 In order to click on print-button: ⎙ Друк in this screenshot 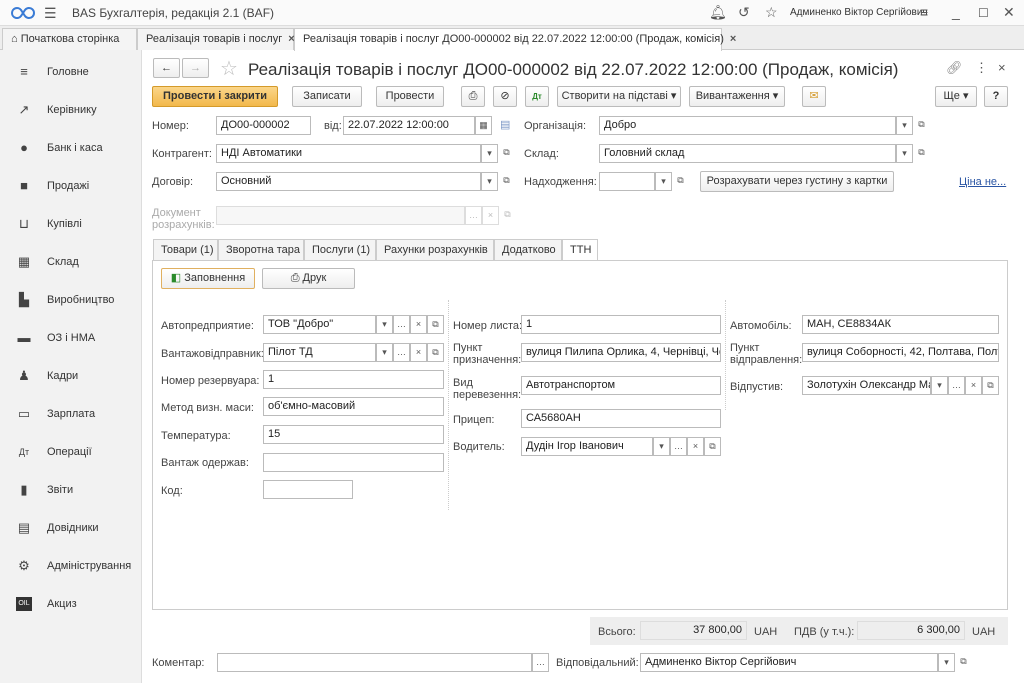, I will do `click(308, 278)`.